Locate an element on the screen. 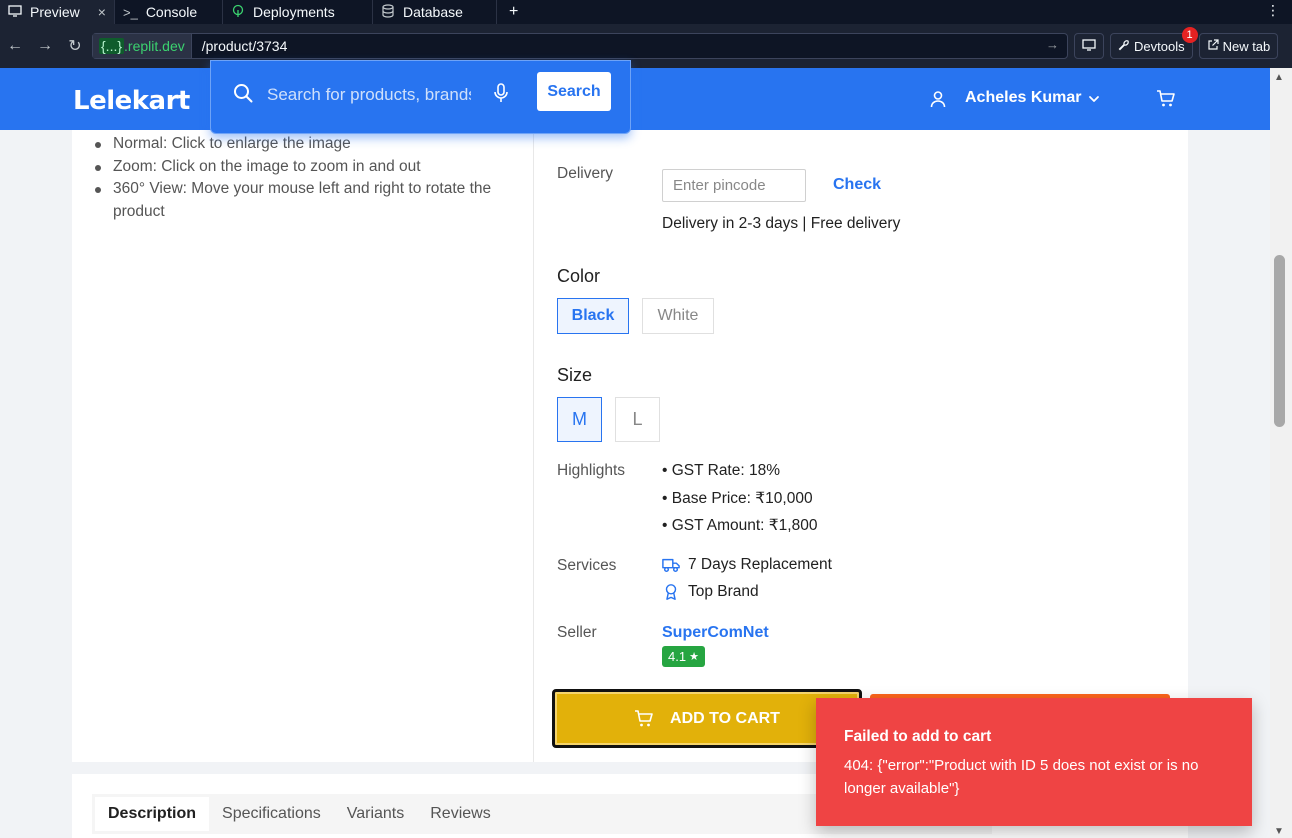 This screenshot has width=1292, height=838. color-option-black: Black is located at coordinates (593, 316).